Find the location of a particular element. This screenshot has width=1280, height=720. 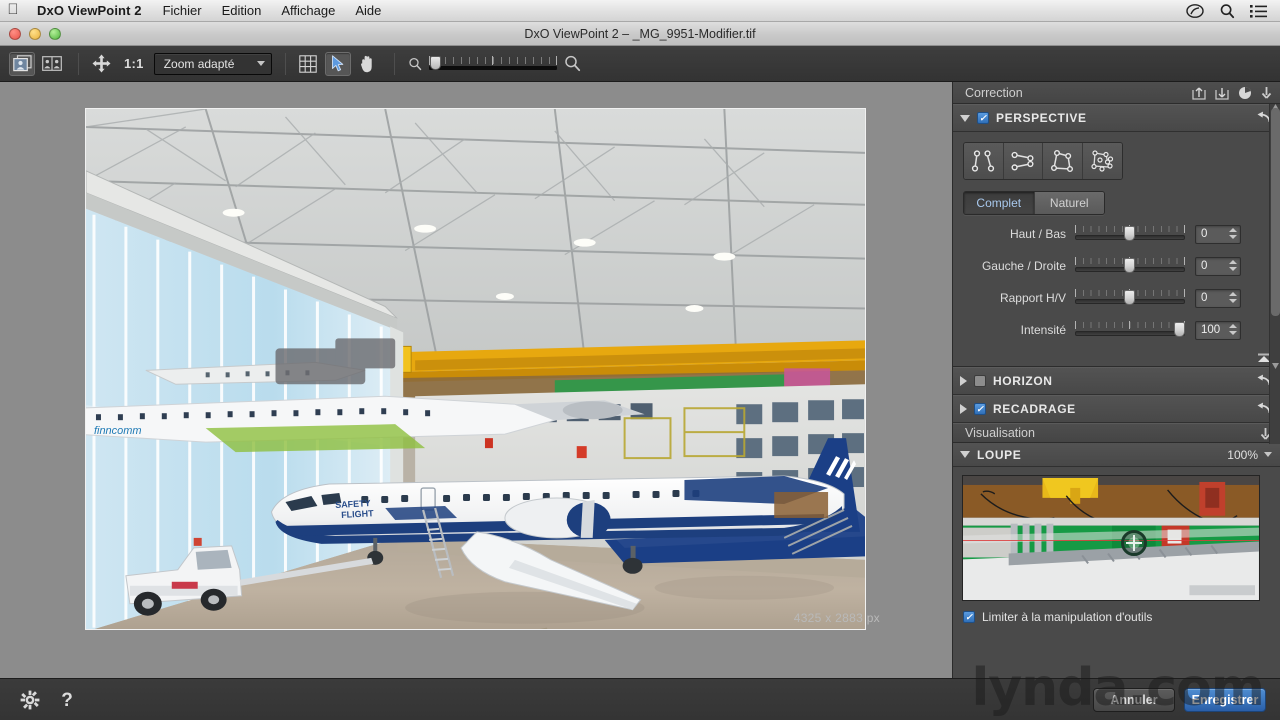

spinner-value-intensite: 100 is located at coordinates (1211, 330).